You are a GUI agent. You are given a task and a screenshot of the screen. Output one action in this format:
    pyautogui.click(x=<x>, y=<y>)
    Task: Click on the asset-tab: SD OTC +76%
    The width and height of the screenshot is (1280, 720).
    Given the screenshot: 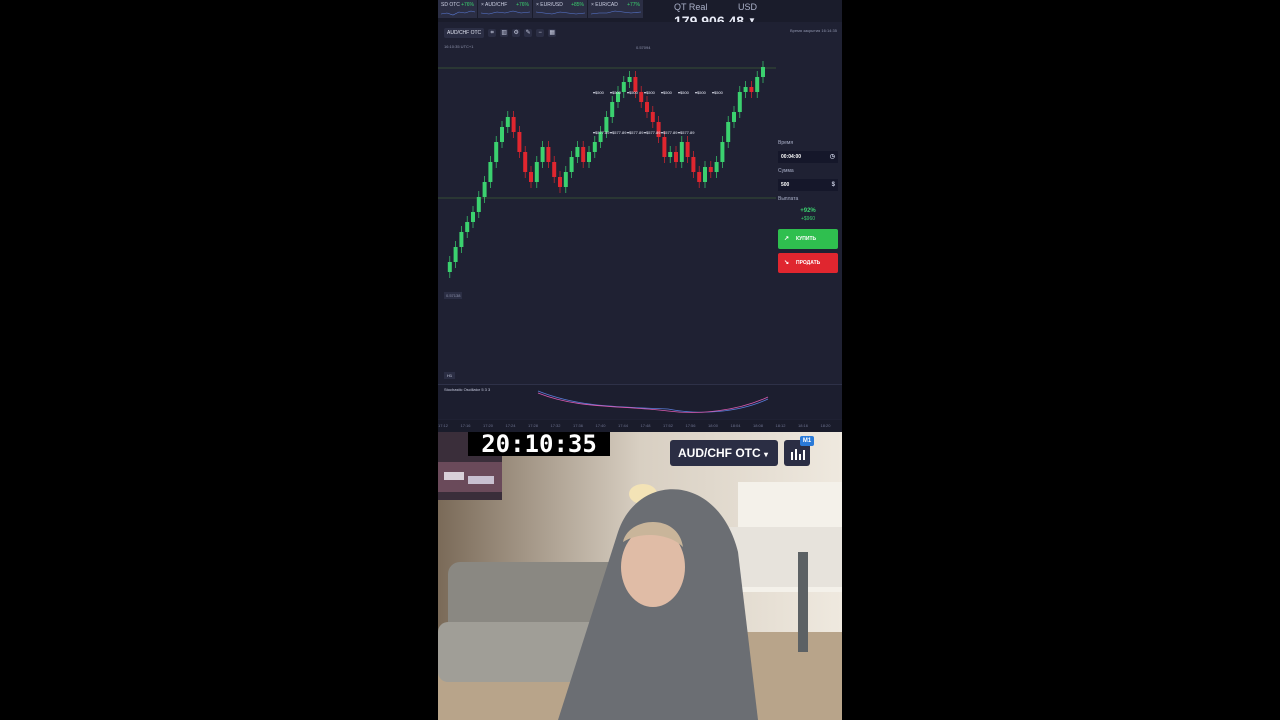 What is the action you would take?
    pyautogui.click(x=458, y=9)
    